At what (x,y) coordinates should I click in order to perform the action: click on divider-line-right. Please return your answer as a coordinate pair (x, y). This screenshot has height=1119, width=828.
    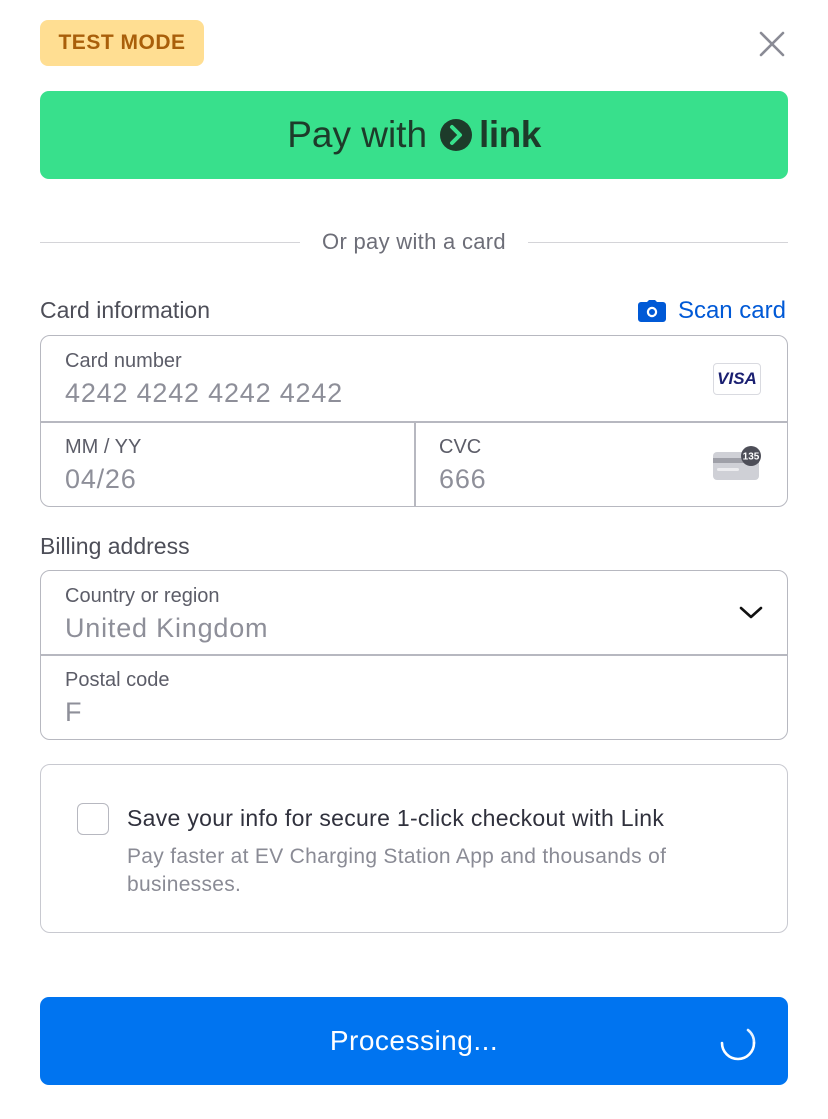
    Looking at the image, I should click on (658, 242).